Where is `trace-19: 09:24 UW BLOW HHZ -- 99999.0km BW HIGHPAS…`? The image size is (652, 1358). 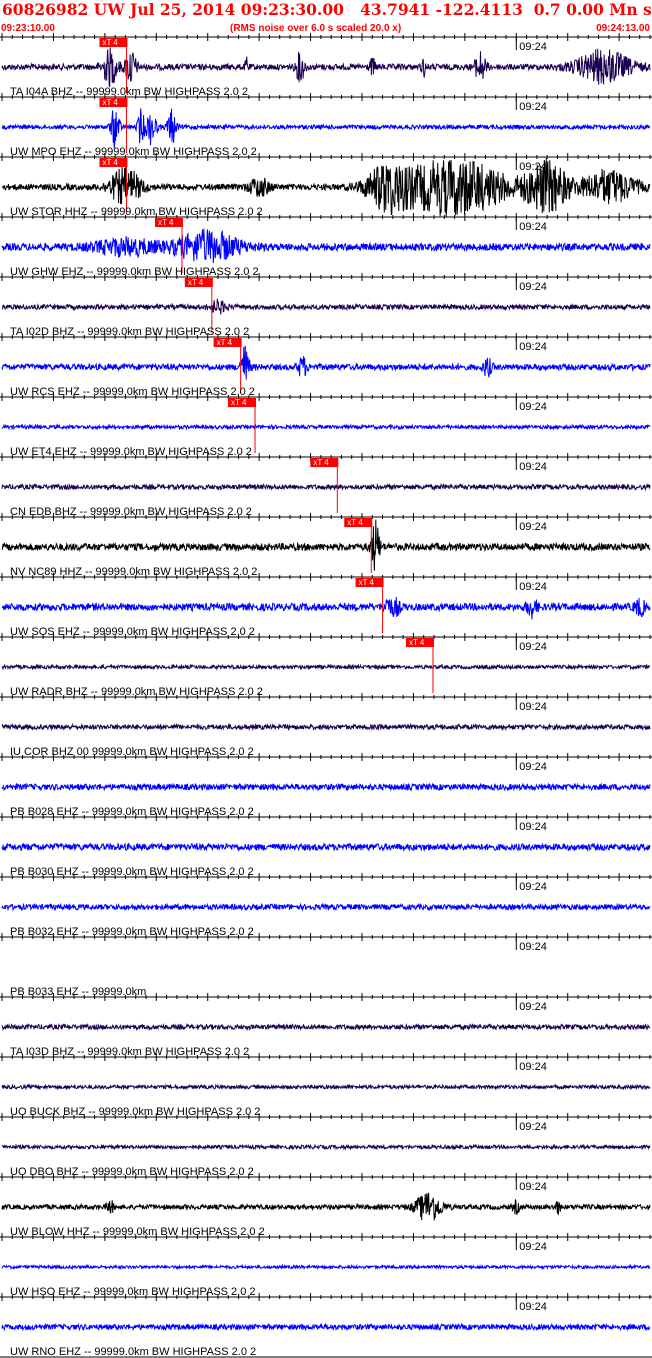 trace-19: 09:24 UW BLOW HHZ -- 99999.0km BW HIGHPAS… is located at coordinates (326, 1205).